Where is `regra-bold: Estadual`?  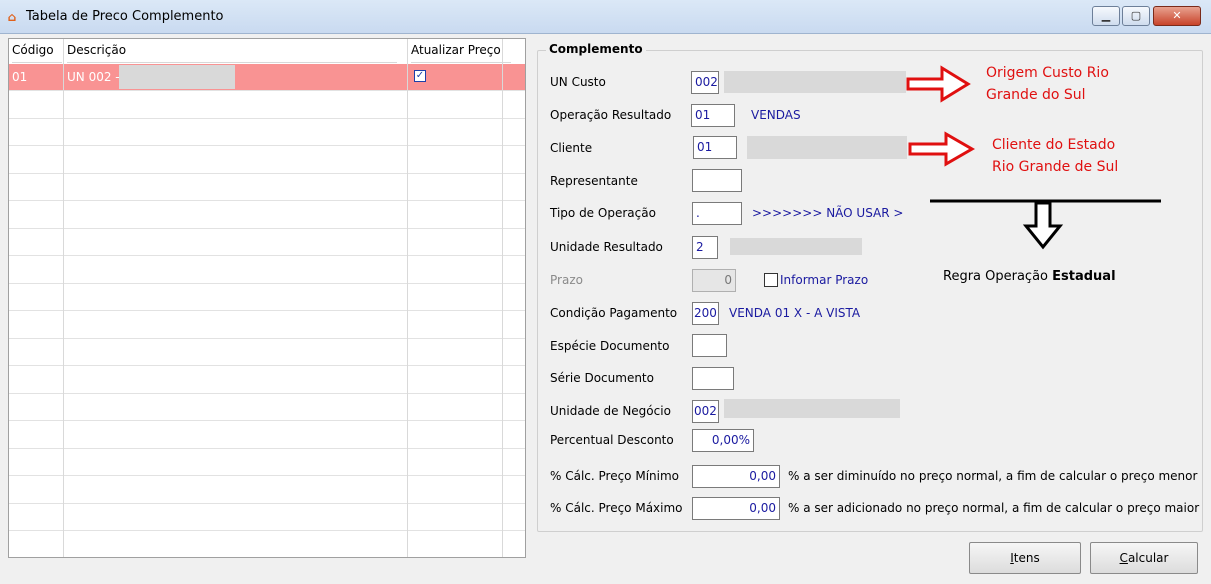 regra-bold: Estadual is located at coordinates (1084, 276).